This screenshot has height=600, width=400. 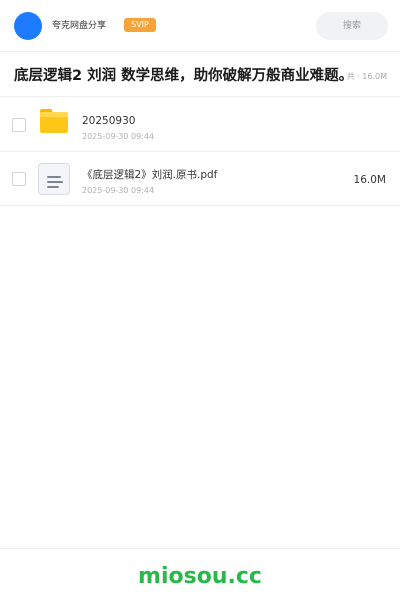 I want to click on file-size: 16.0M, so click(x=369, y=180).